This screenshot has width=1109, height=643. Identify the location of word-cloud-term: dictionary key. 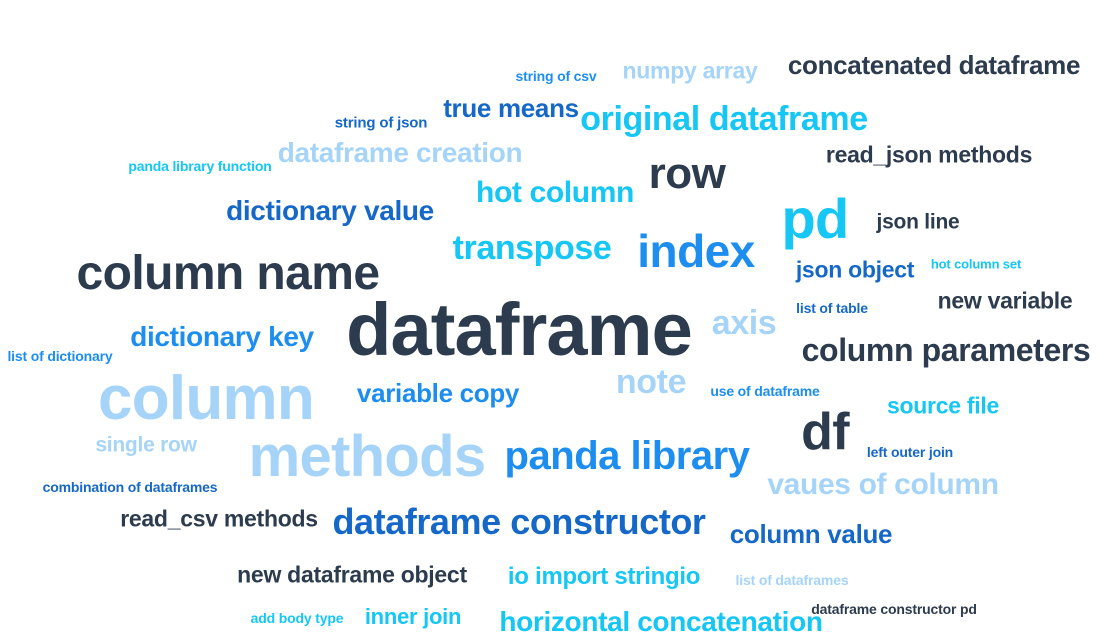
(222, 336).